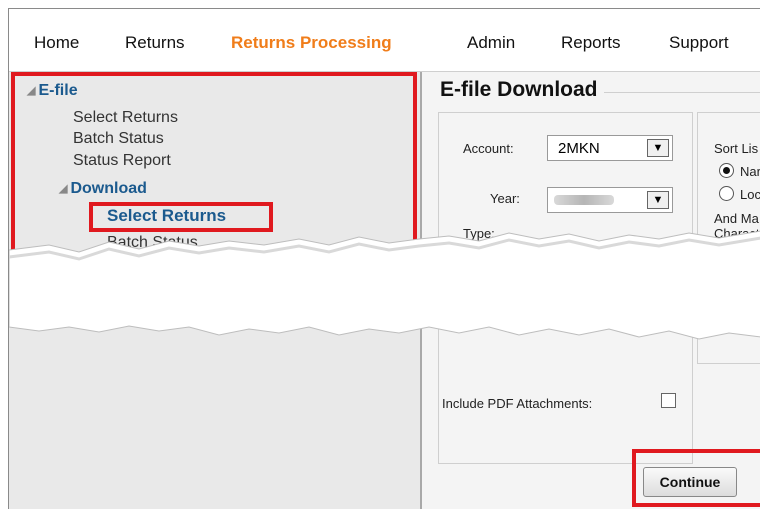  I want to click on and-match-label: And Ma, so click(736, 218).